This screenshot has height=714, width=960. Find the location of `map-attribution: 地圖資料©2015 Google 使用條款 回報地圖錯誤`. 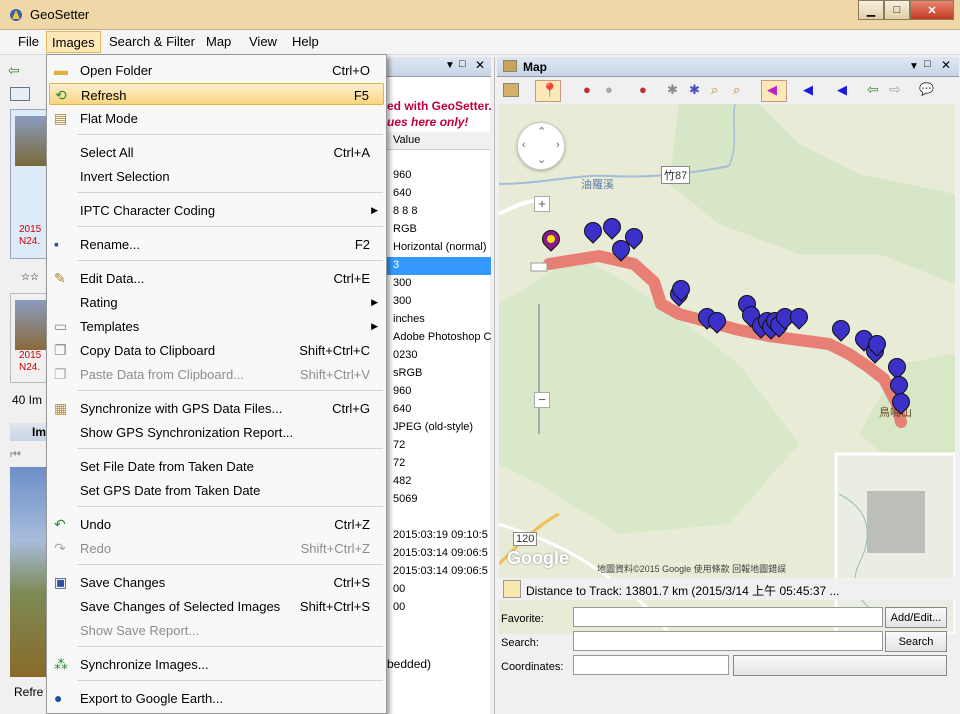

map-attribution: 地圖資料©2015 Google 使用條款 回報地圖錯誤 is located at coordinates (691, 568).